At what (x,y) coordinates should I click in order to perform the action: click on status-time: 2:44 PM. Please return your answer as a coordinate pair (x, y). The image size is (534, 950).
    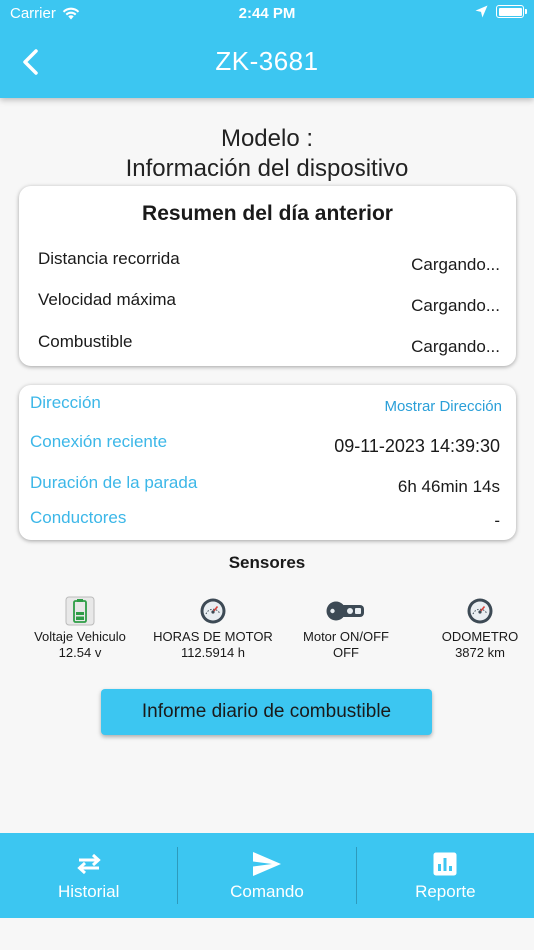
    Looking at the image, I should click on (267, 13).